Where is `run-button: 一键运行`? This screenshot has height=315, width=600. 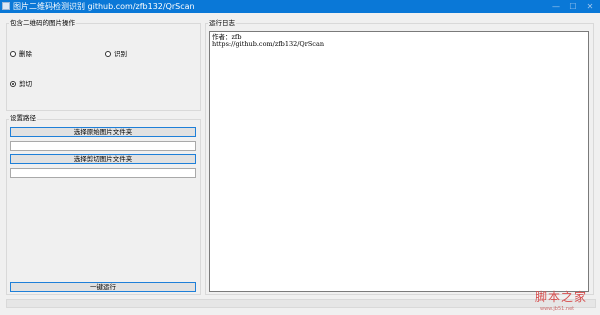
run-button: 一键运行 is located at coordinates (103, 287).